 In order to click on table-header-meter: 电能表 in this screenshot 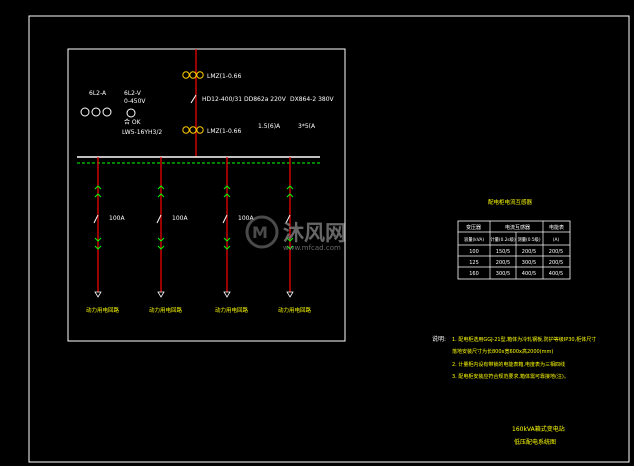, I will do `click(556, 227)`.